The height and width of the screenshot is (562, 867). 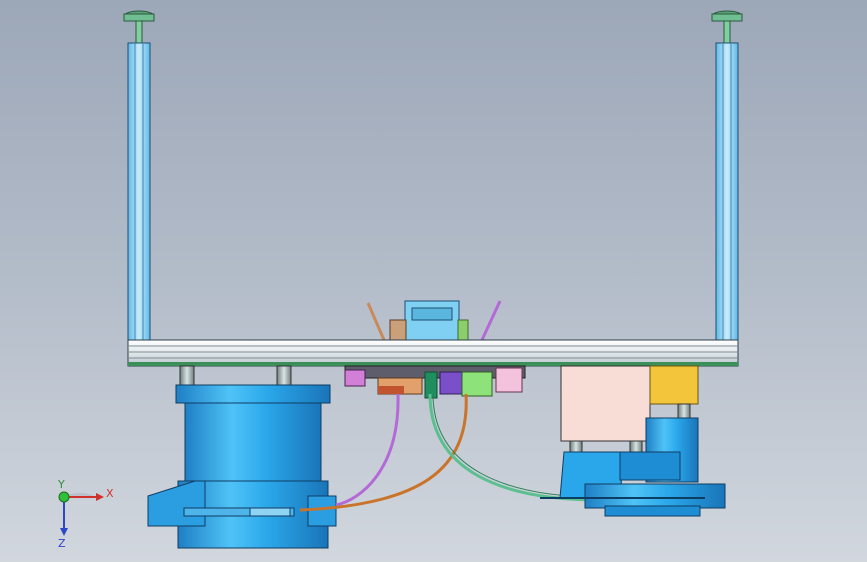 What do you see at coordinates (434, 320) in the screenshot?
I see `center-top-mechanism` at bounding box center [434, 320].